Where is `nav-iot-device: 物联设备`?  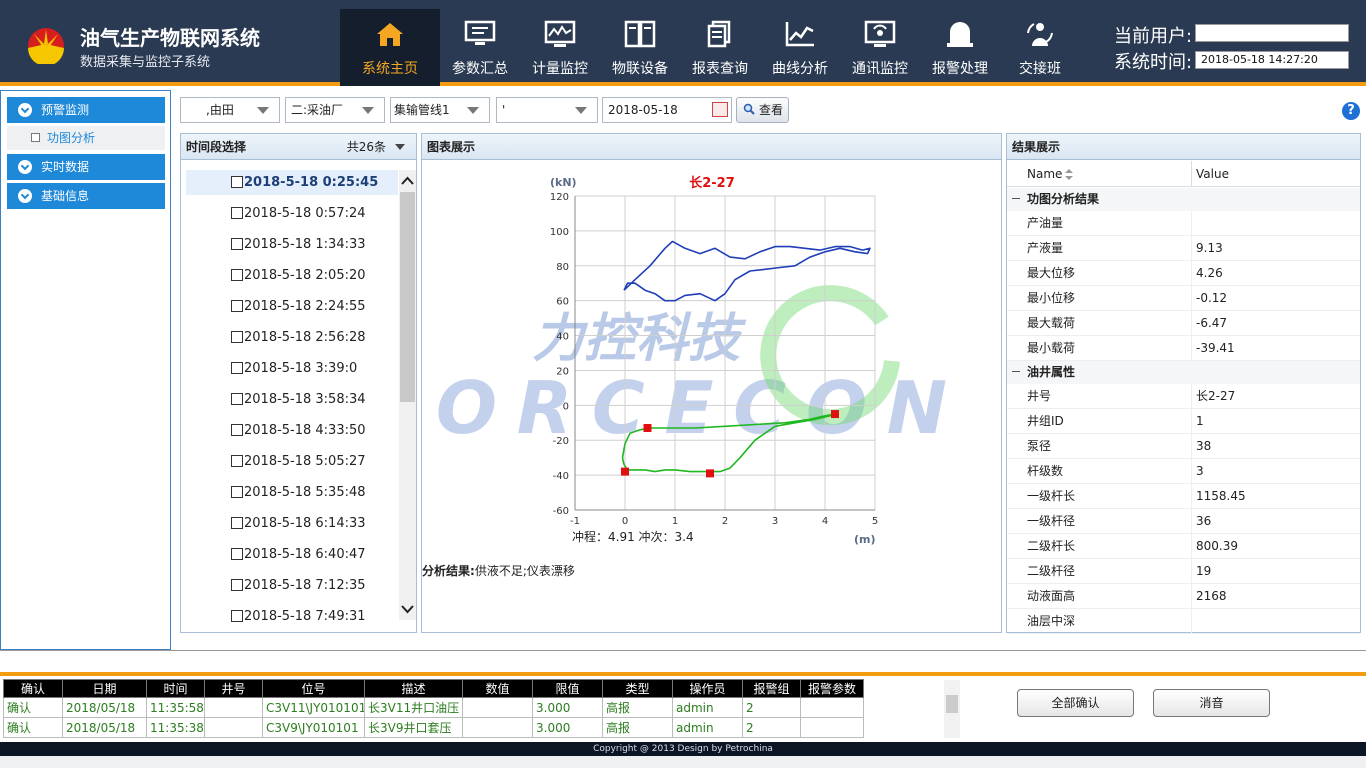
nav-iot-device: 物联设备 is located at coordinates (640, 47).